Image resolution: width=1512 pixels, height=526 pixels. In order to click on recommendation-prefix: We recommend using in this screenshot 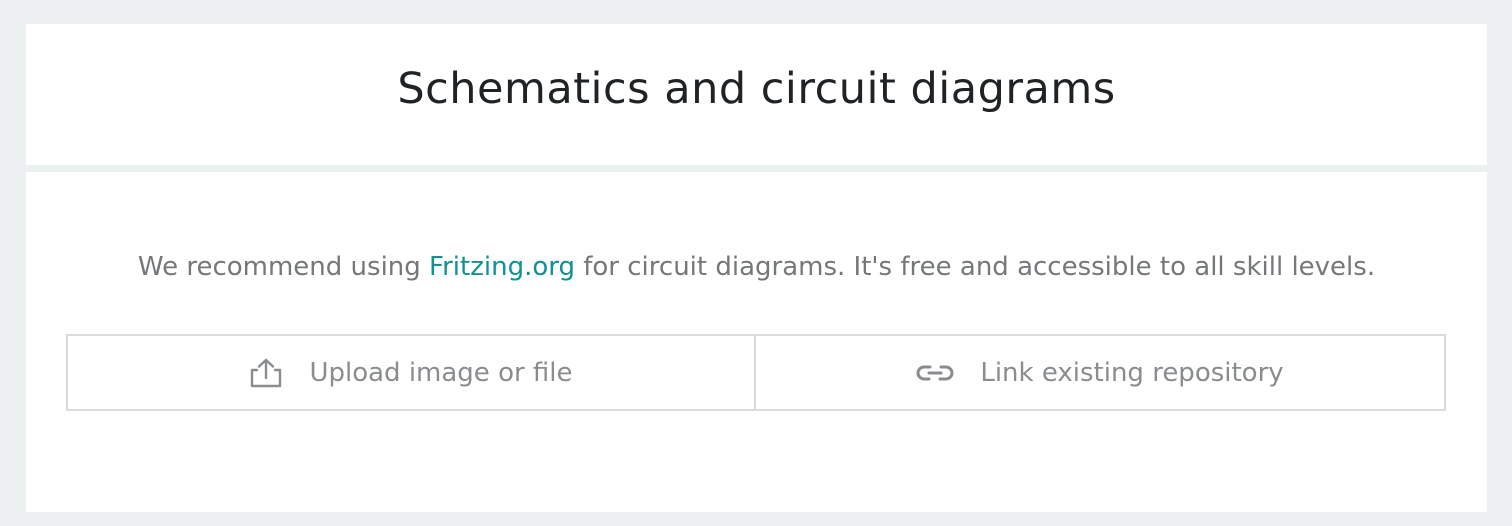, I will do `click(283, 267)`.